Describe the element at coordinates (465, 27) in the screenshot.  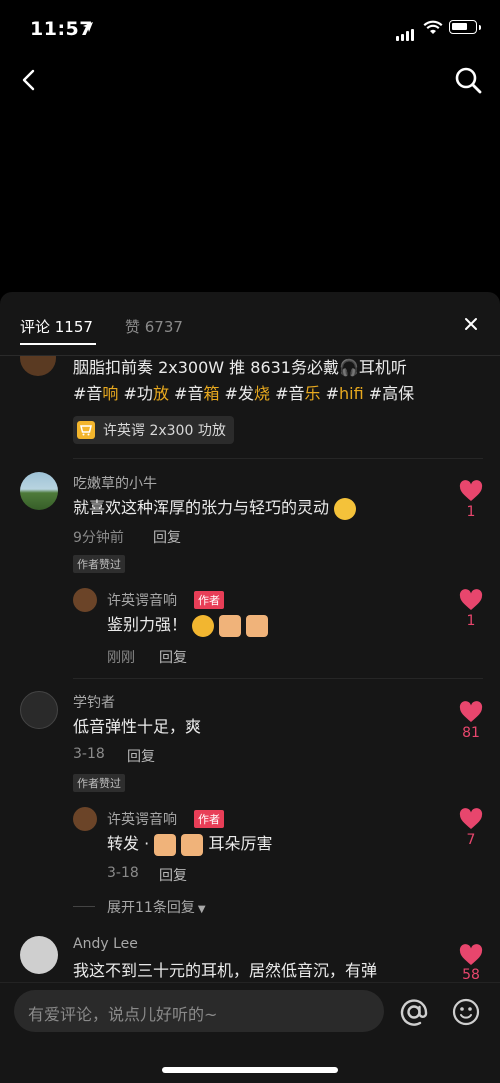
I see `battery-icon` at that location.